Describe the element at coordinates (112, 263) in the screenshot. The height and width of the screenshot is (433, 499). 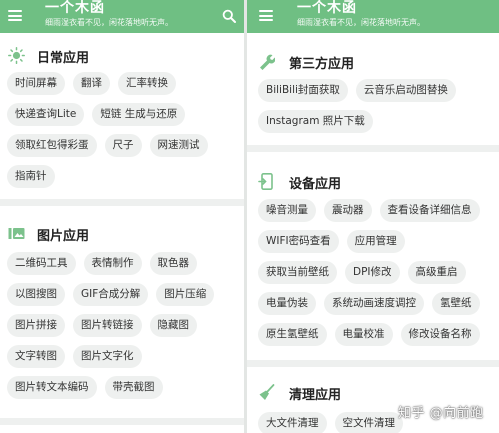
I see `chip-emoji-maker: 表情制作` at that location.